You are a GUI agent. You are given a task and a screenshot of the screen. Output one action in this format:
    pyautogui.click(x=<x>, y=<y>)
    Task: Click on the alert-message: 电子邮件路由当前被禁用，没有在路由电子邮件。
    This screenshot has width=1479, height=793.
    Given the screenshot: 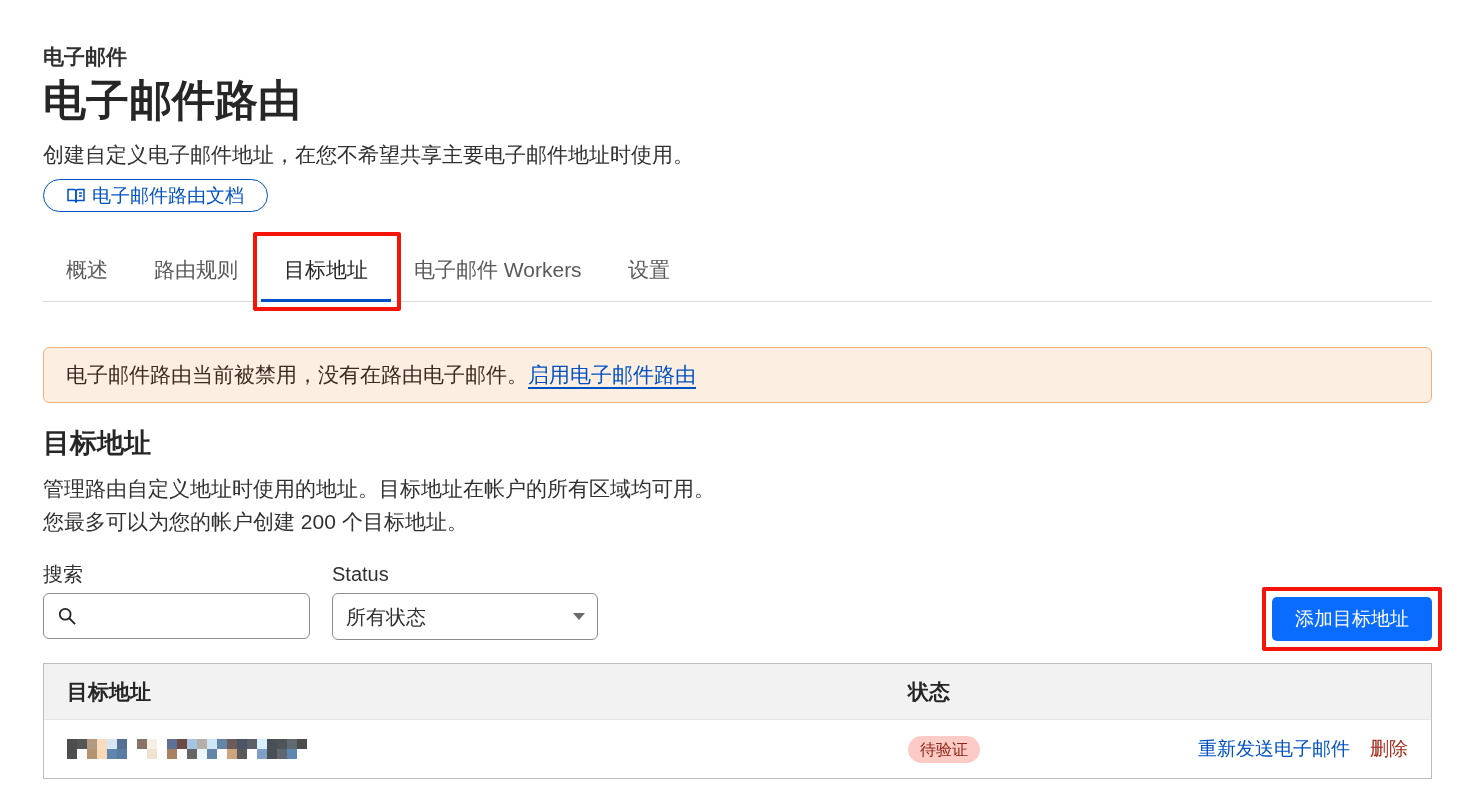 What is the action you would take?
    pyautogui.click(x=297, y=375)
    